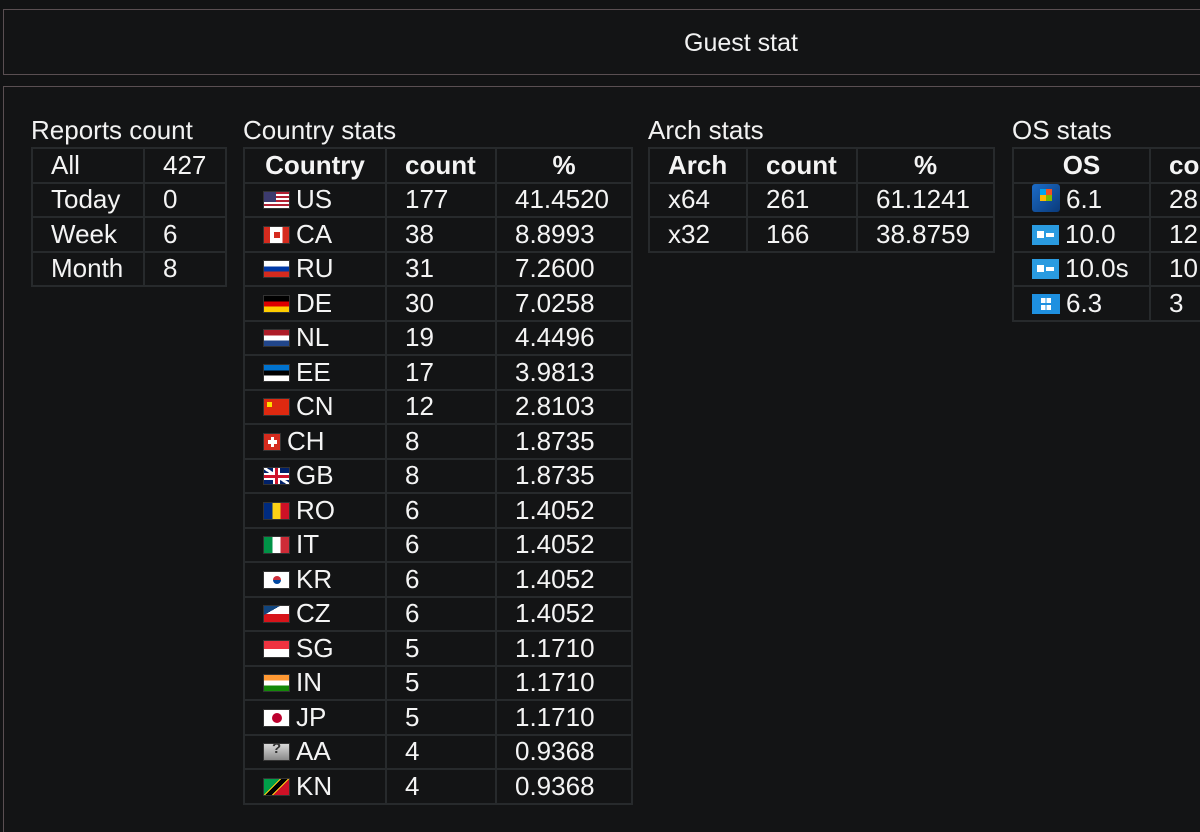 This screenshot has width=1200, height=832. I want to click on country-header-percent: %, so click(564, 165).